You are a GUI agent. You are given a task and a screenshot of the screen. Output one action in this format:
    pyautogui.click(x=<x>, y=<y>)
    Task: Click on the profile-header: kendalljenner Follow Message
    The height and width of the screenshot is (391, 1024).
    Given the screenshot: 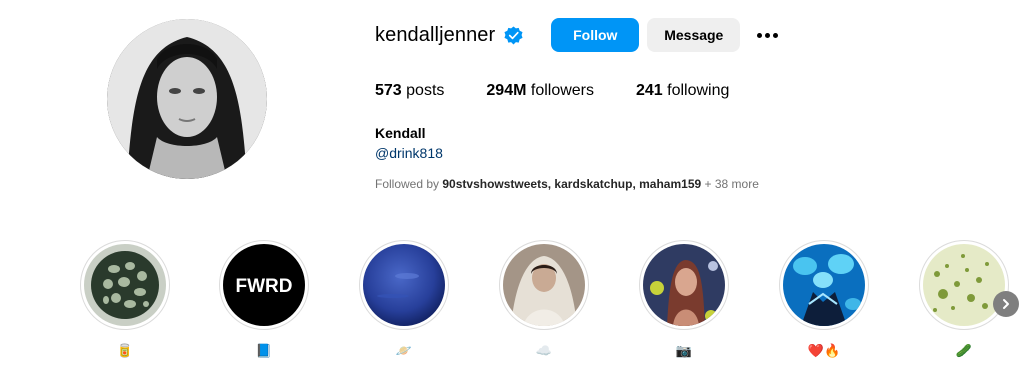 What is the action you would take?
    pyautogui.click(x=577, y=35)
    